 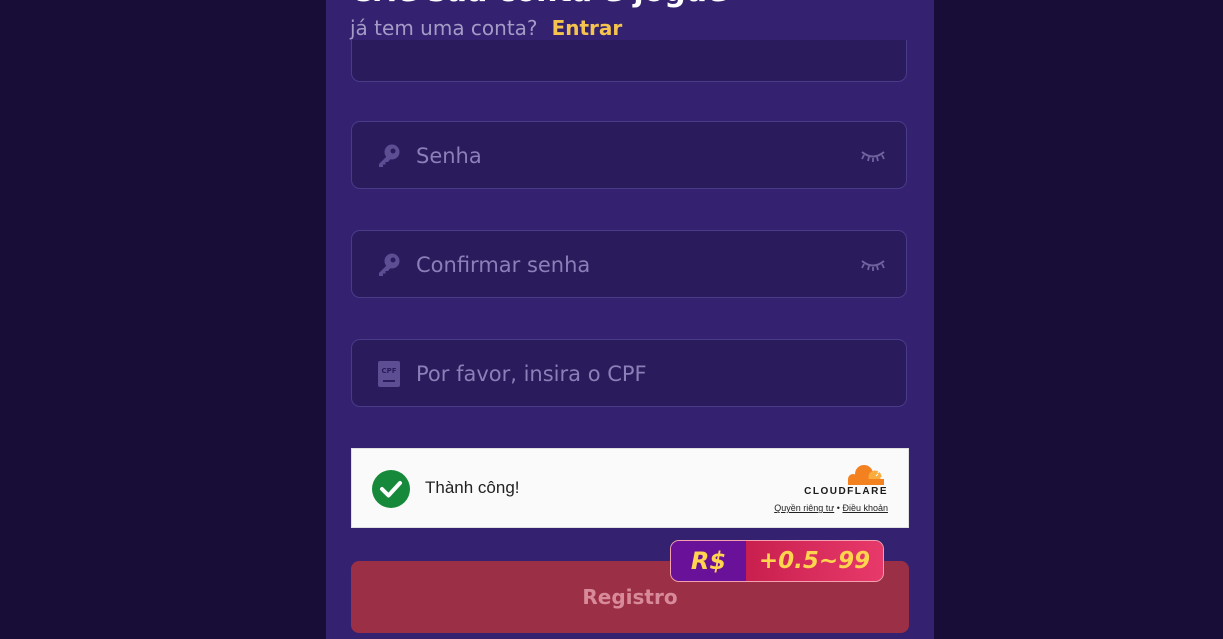 What do you see at coordinates (804, 508) in the screenshot?
I see `privacy-link: Quyền riêng tư` at bounding box center [804, 508].